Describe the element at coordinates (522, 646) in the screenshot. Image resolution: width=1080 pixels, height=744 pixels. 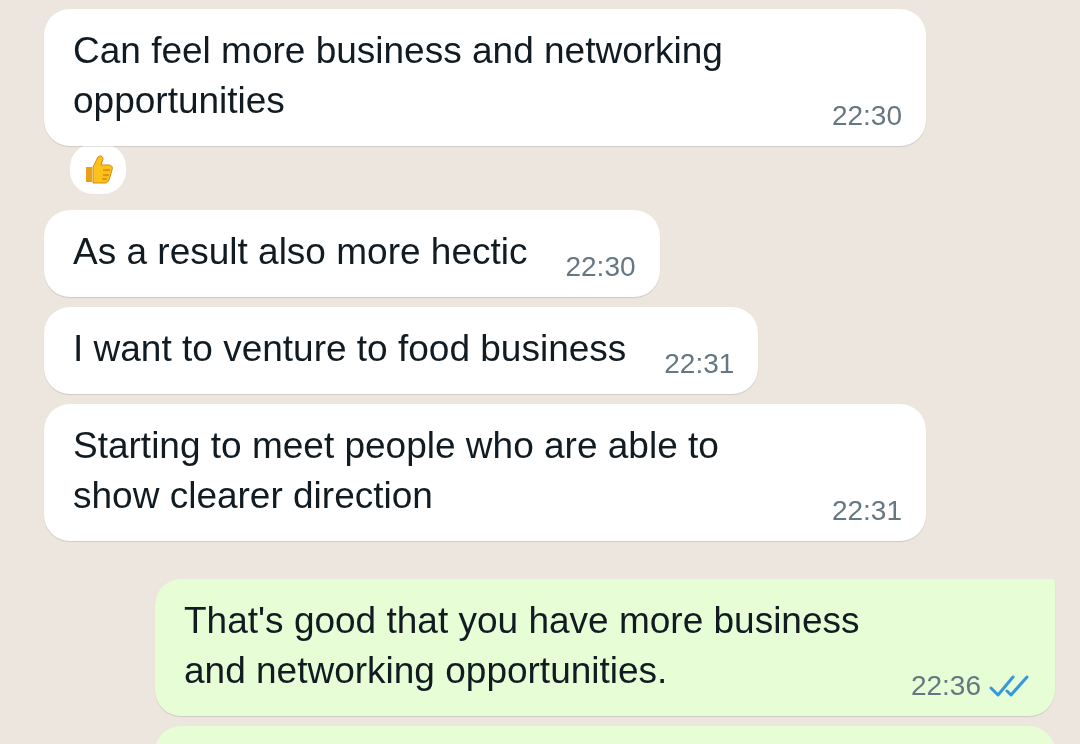
I see `message-text: That's good that you have more business and networking opportunities.` at that location.